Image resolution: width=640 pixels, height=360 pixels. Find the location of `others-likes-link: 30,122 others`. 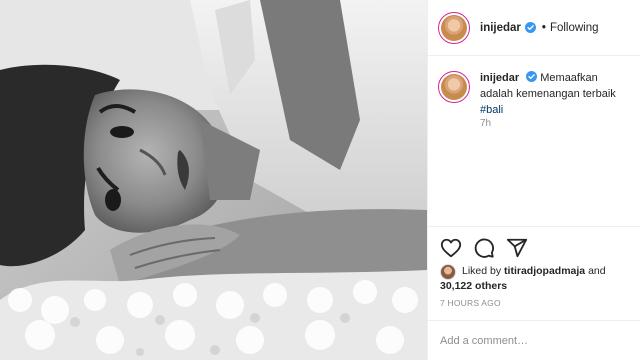

others-likes-link: 30,122 others is located at coordinates (523, 286).